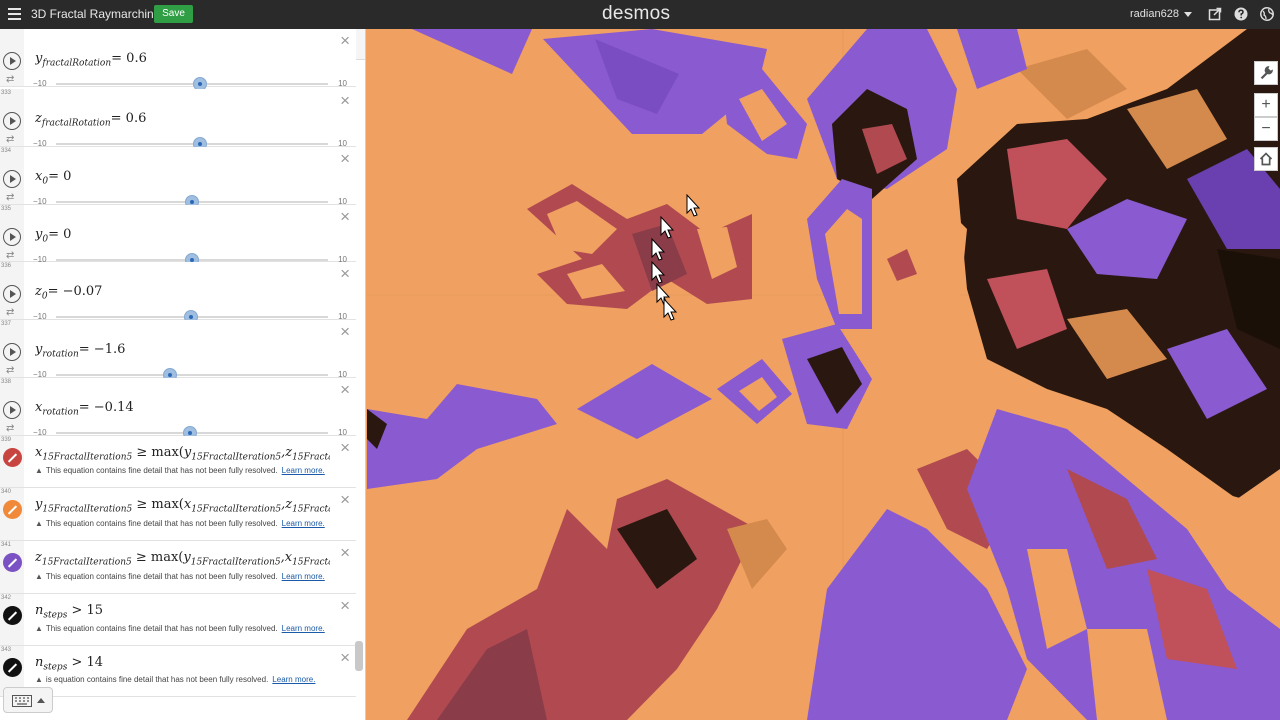  What do you see at coordinates (1266, 73) in the screenshot?
I see `wrench-icon` at bounding box center [1266, 73].